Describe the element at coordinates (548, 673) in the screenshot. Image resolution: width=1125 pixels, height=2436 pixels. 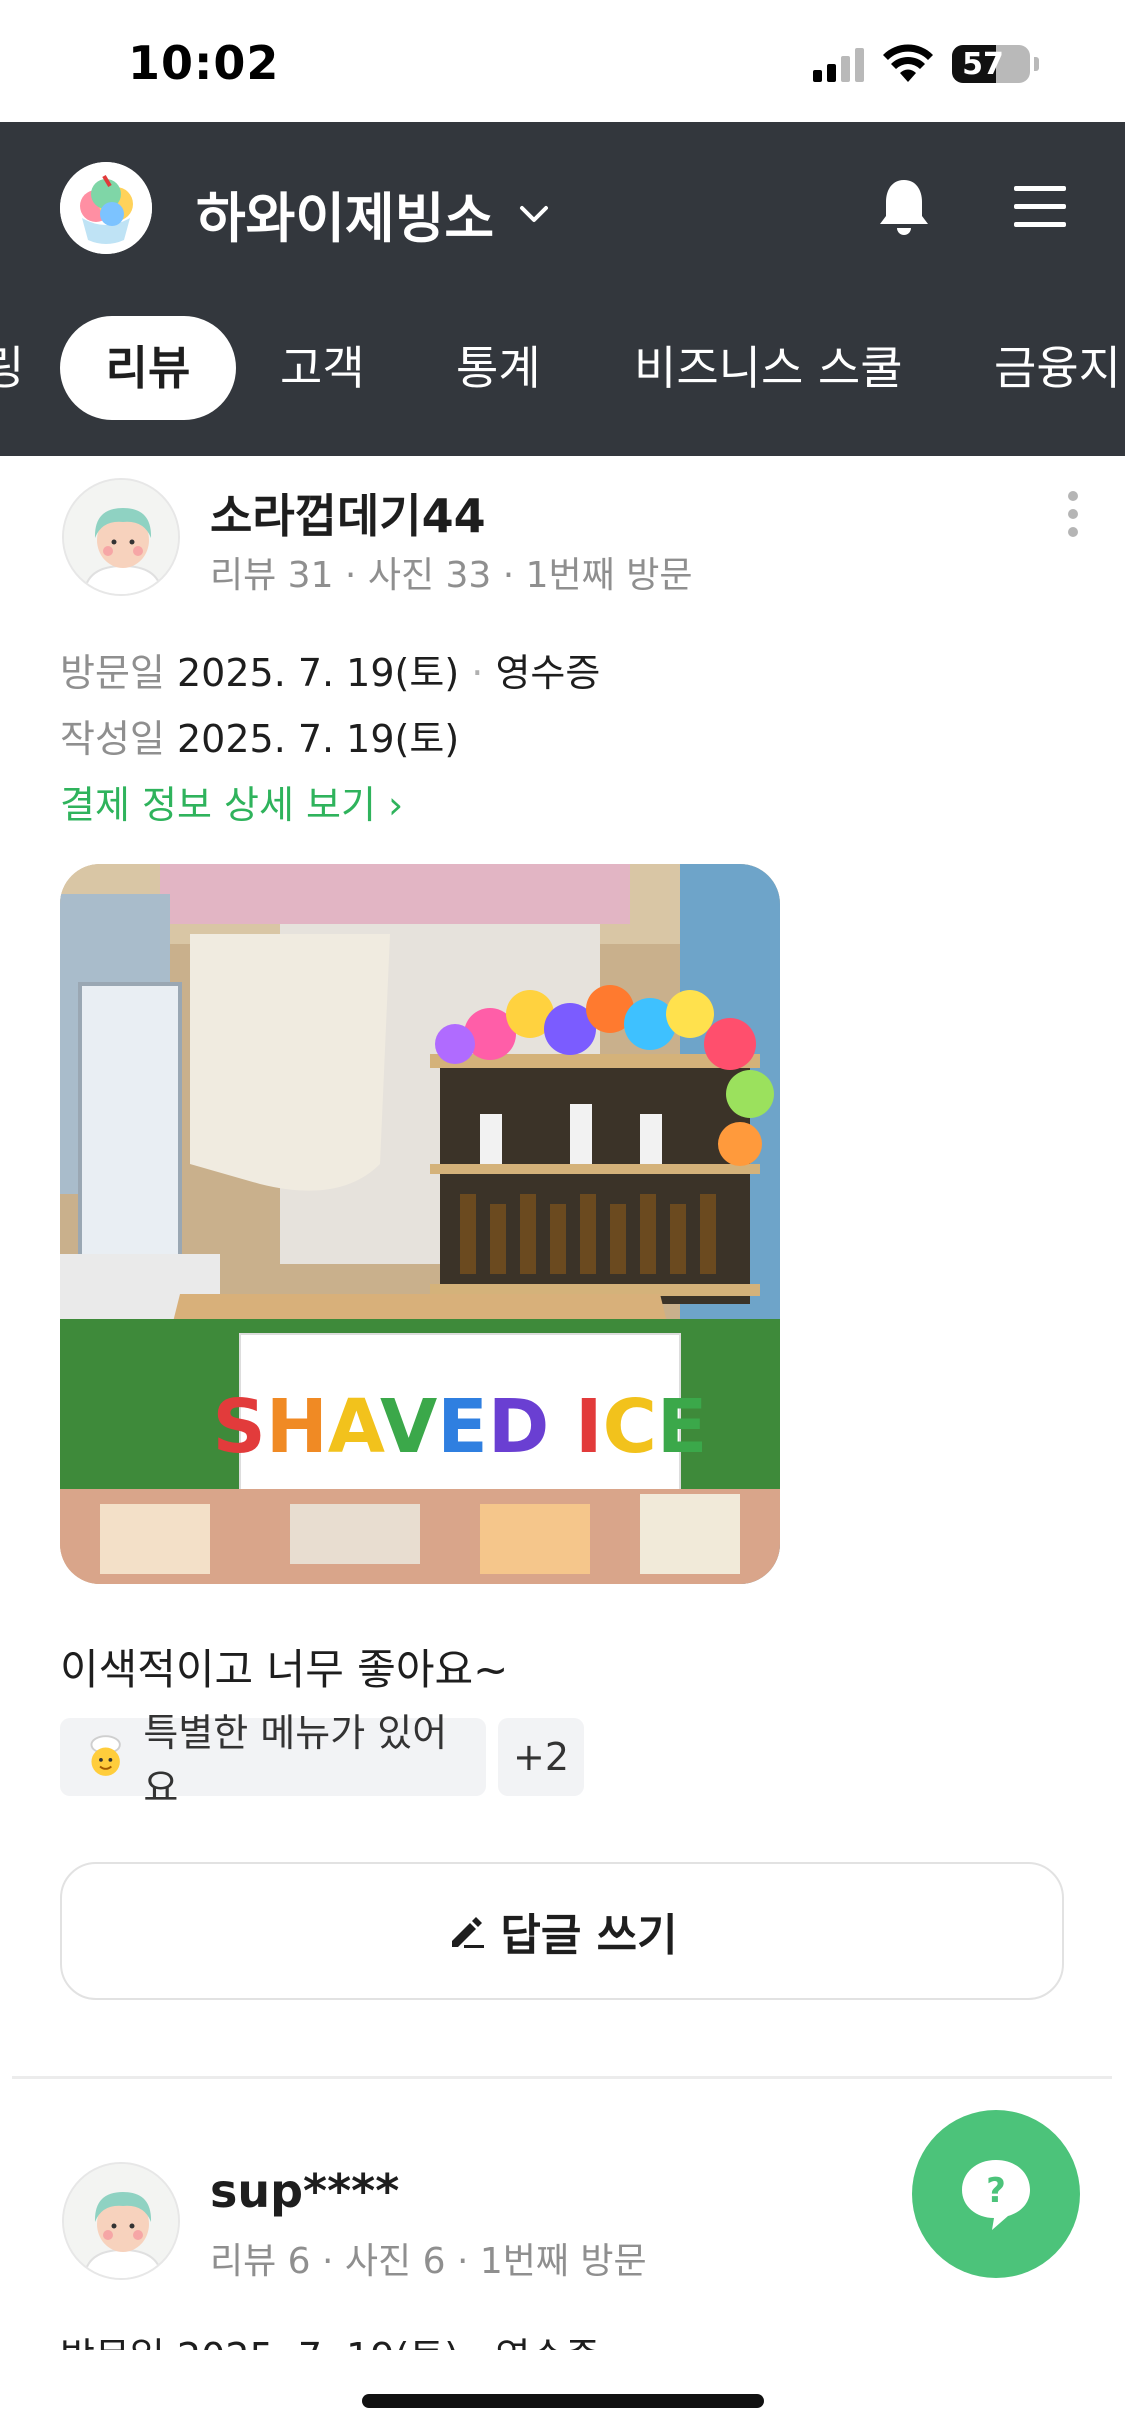
I see `visit-type: 영수증` at that location.